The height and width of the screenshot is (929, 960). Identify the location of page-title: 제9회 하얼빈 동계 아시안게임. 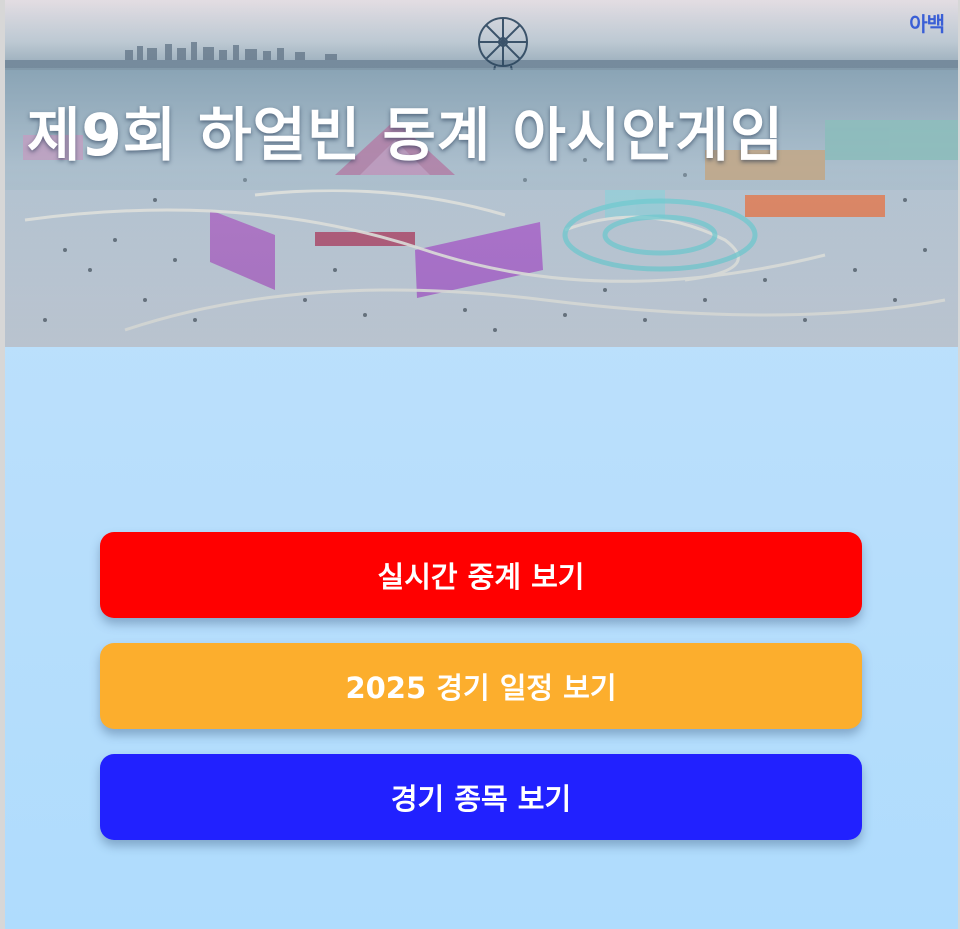
(406, 135).